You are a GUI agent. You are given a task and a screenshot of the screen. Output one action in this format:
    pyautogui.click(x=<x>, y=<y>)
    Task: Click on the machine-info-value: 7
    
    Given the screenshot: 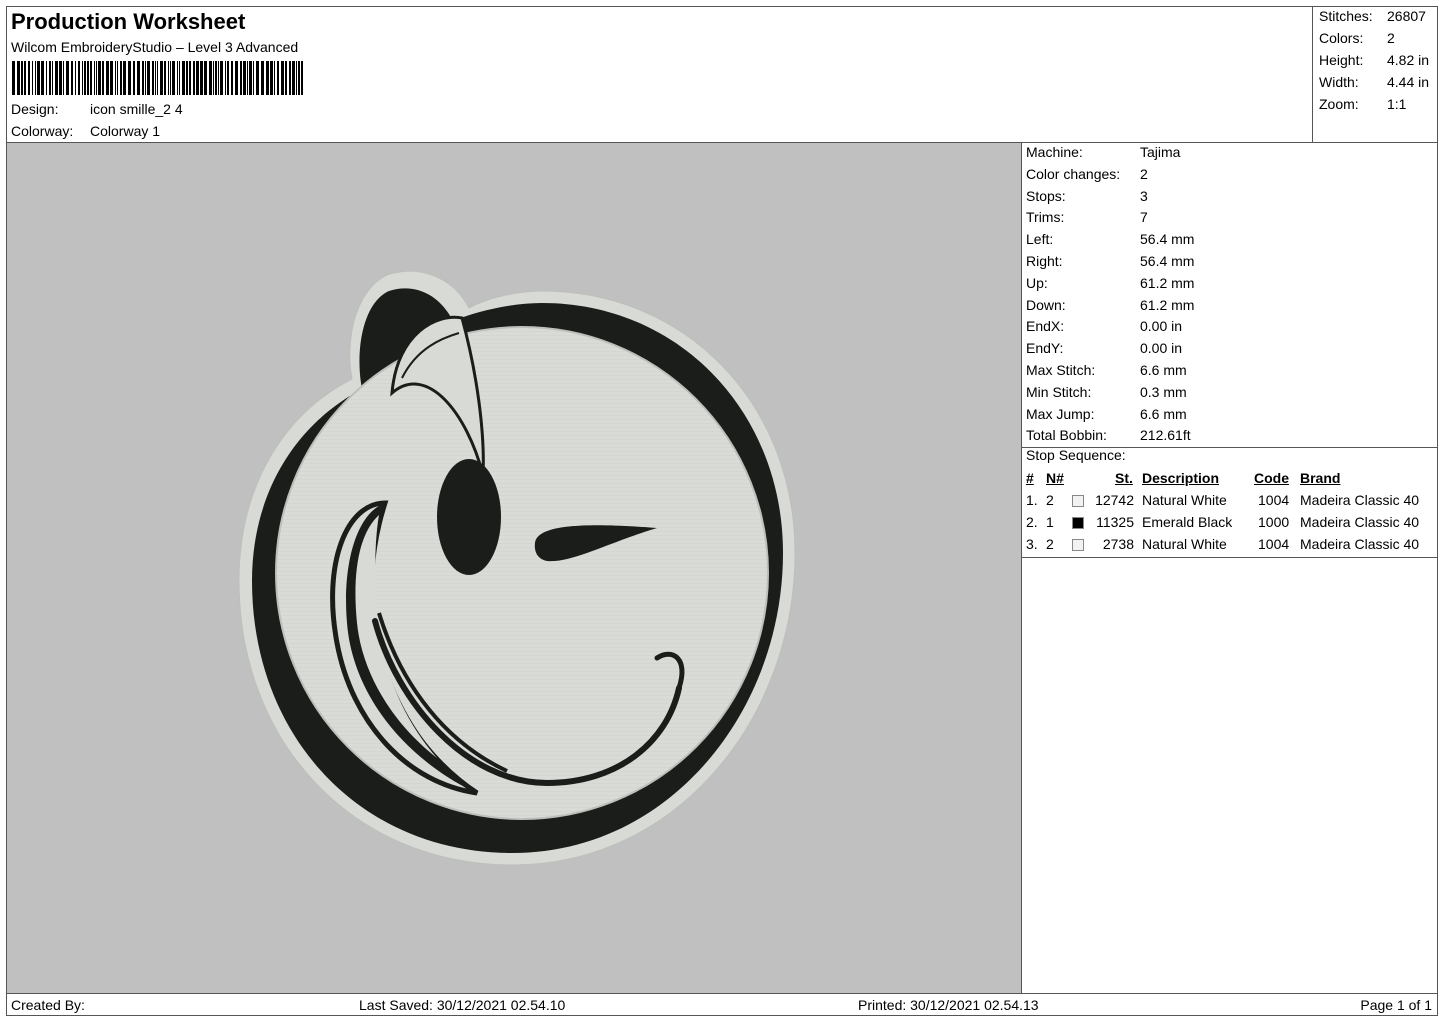 What is the action you would take?
    pyautogui.click(x=1144, y=217)
    